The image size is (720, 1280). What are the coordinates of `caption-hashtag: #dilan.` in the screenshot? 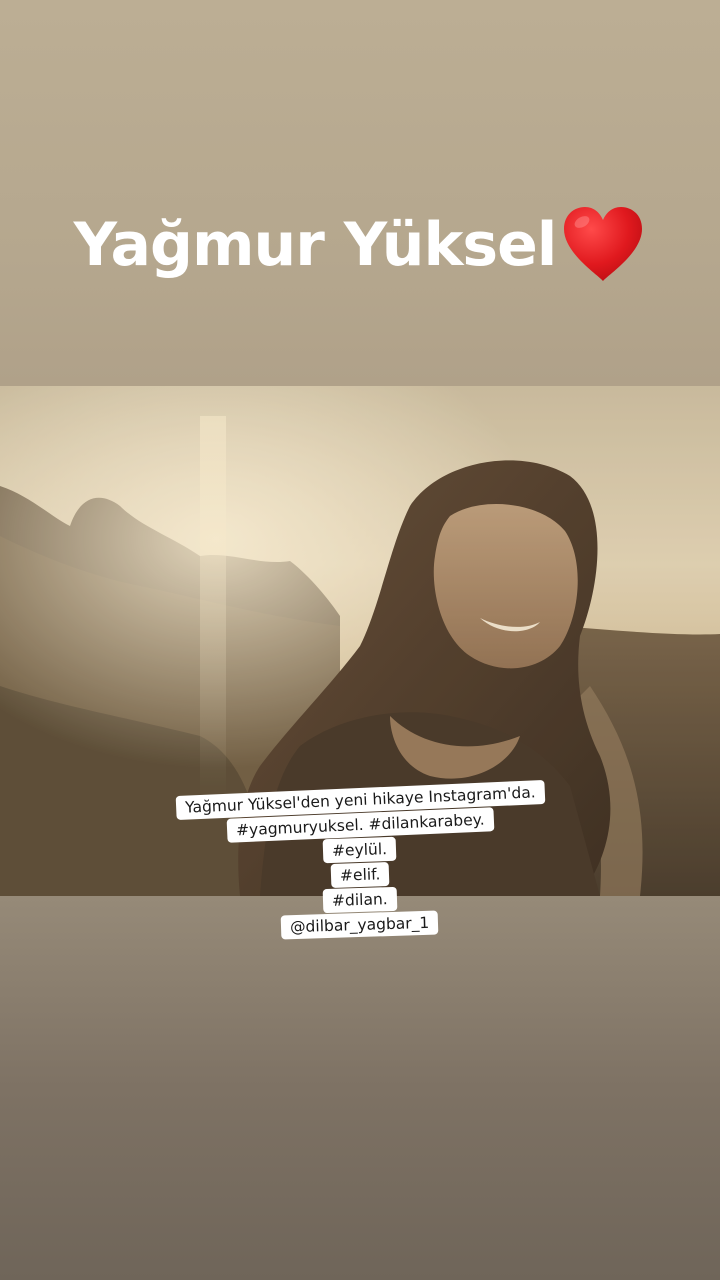 It's located at (360, 900).